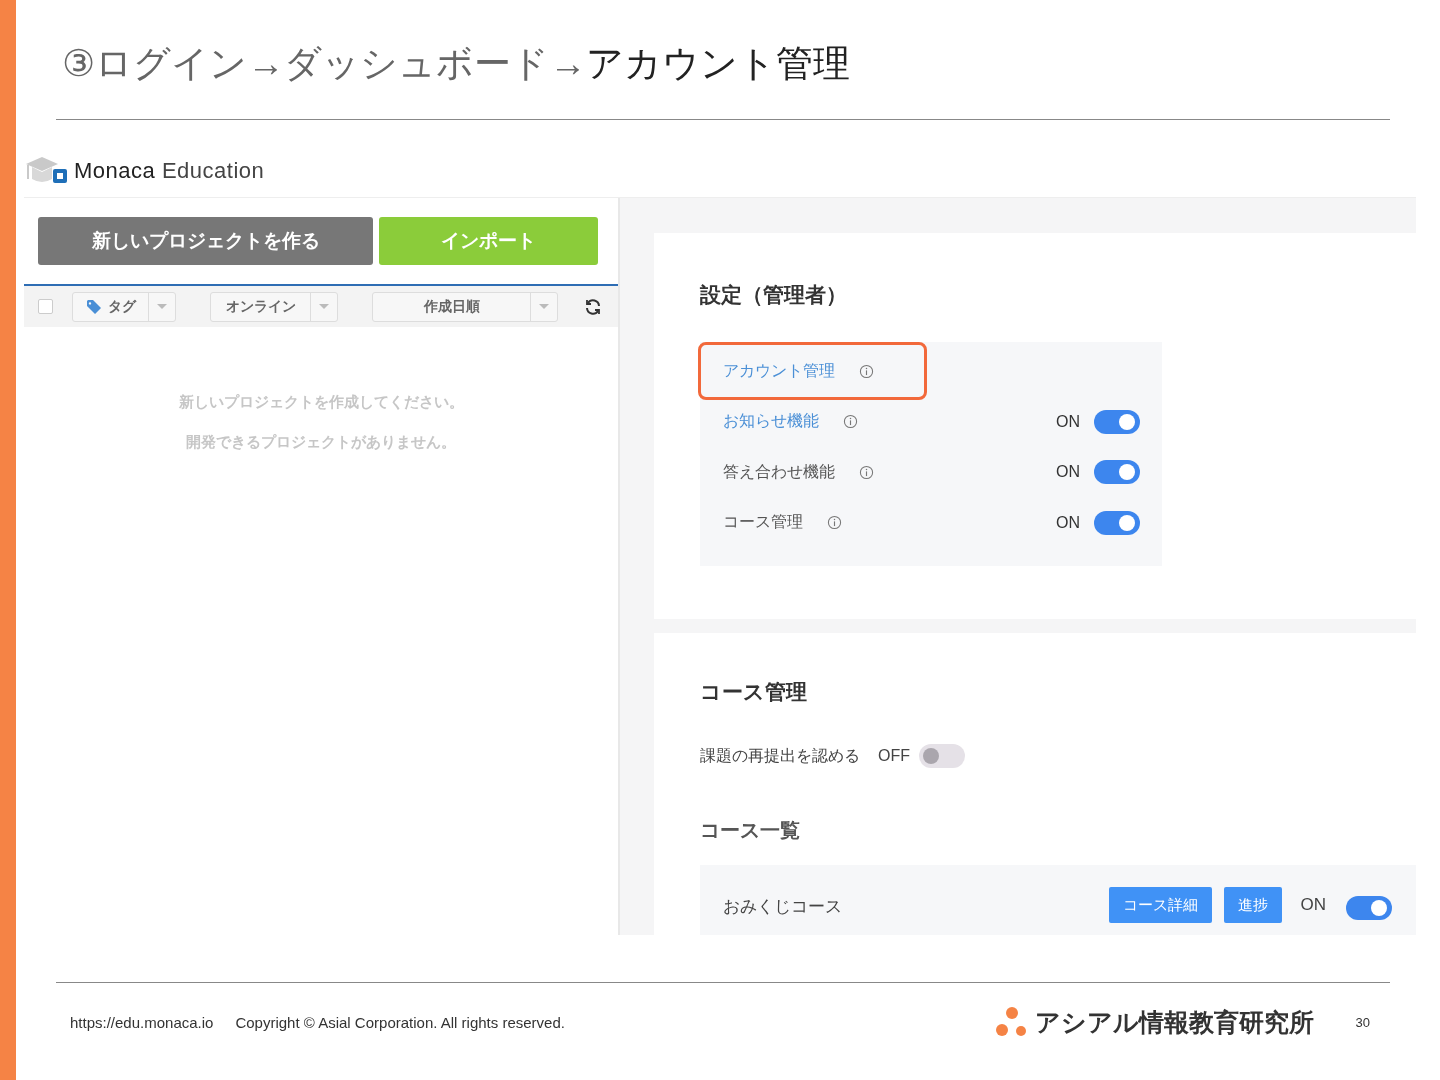 Image resolution: width=1440 pixels, height=1080 pixels. Describe the element at coordinates (1160, 905) in the screenshot. I see `course-button: コース詳細` at that location.